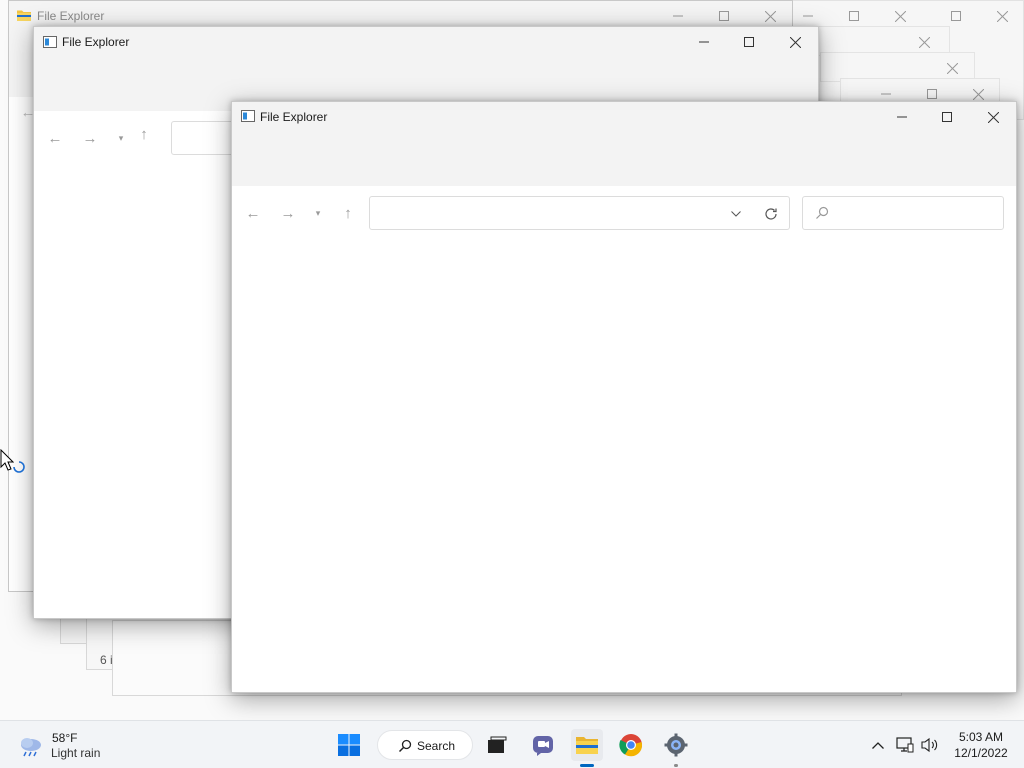 This screenshot has height=768, width=1024. What do you see at coordinates (76, 753) in the screenshot?
I see `weather-condition: Light rain` at bounding box center [76, 753].